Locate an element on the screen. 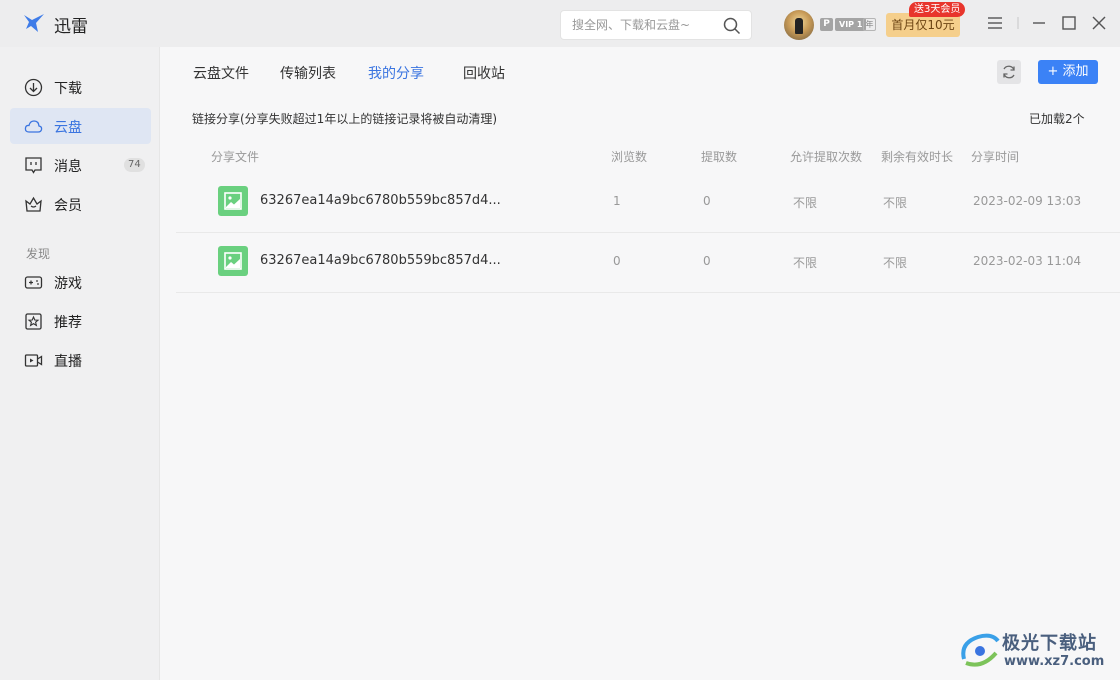  refresh-icon is located at coordinates (1009, 72).